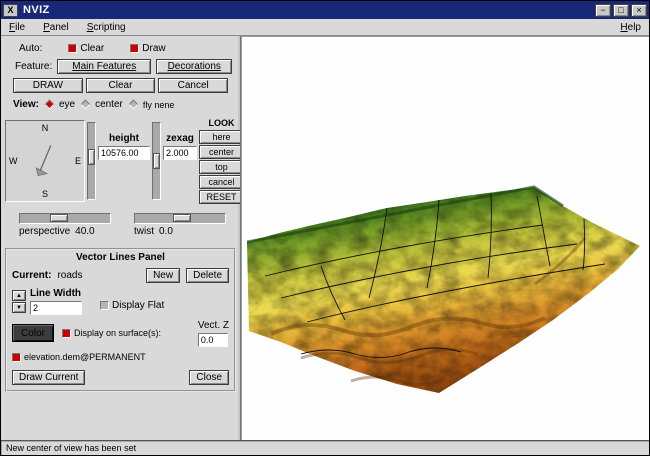 This screenshot has height=456, width=650. Describe the element at coordinates (34, 66) in the screenshot. I see `feature-label: Feature:` at that location.